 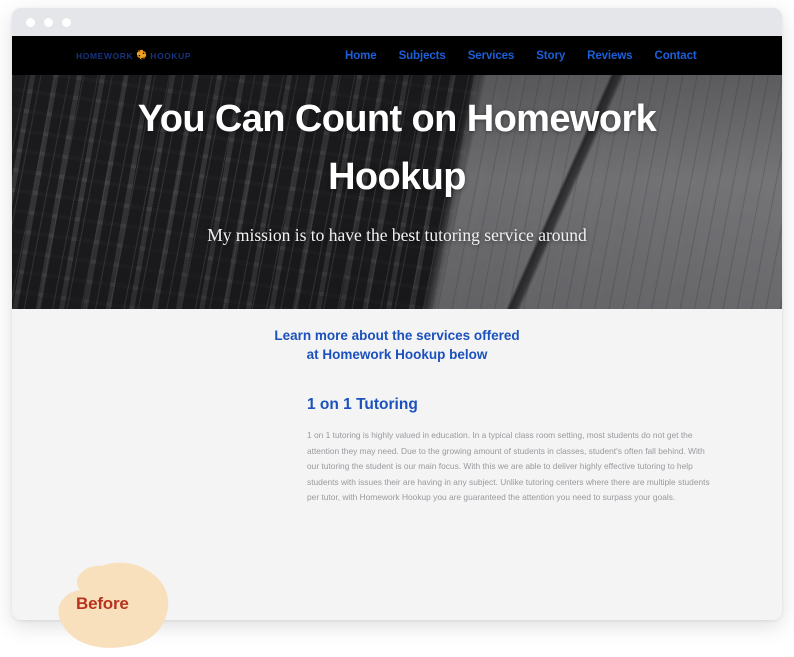 What do you see at coordinates (550, 56) in the screenshot?
I see `nav-item-story: Story` at bounding box center [550, 56].